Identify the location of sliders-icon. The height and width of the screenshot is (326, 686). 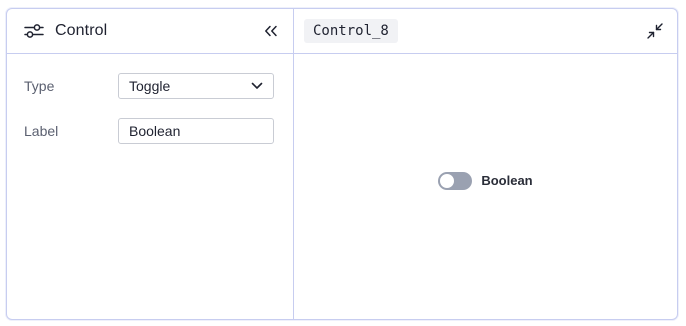
(34, 31).